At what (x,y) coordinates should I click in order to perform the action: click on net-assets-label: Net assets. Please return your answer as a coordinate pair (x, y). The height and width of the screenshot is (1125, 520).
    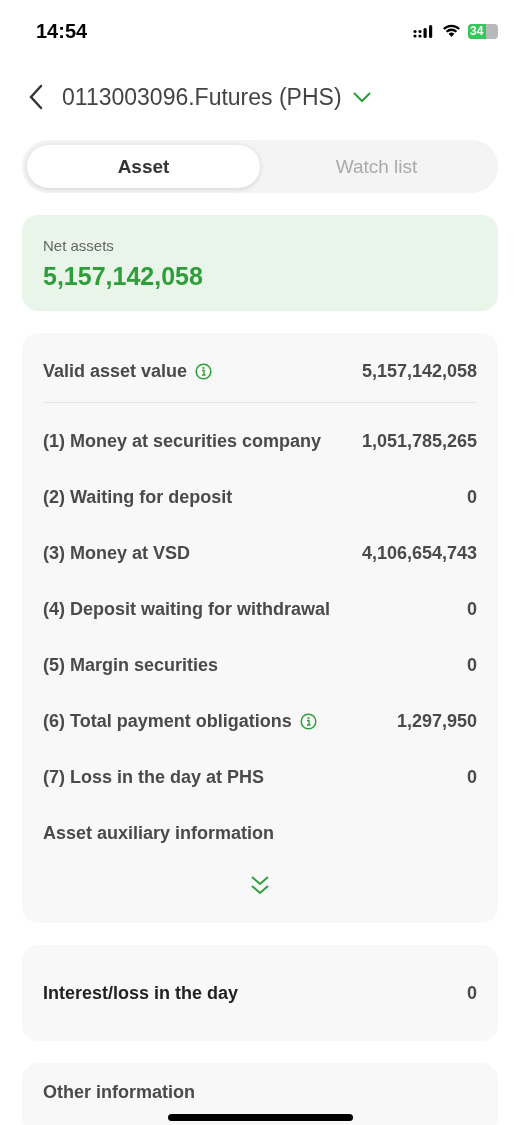
    Looking at the image, I should click on (79, 245).